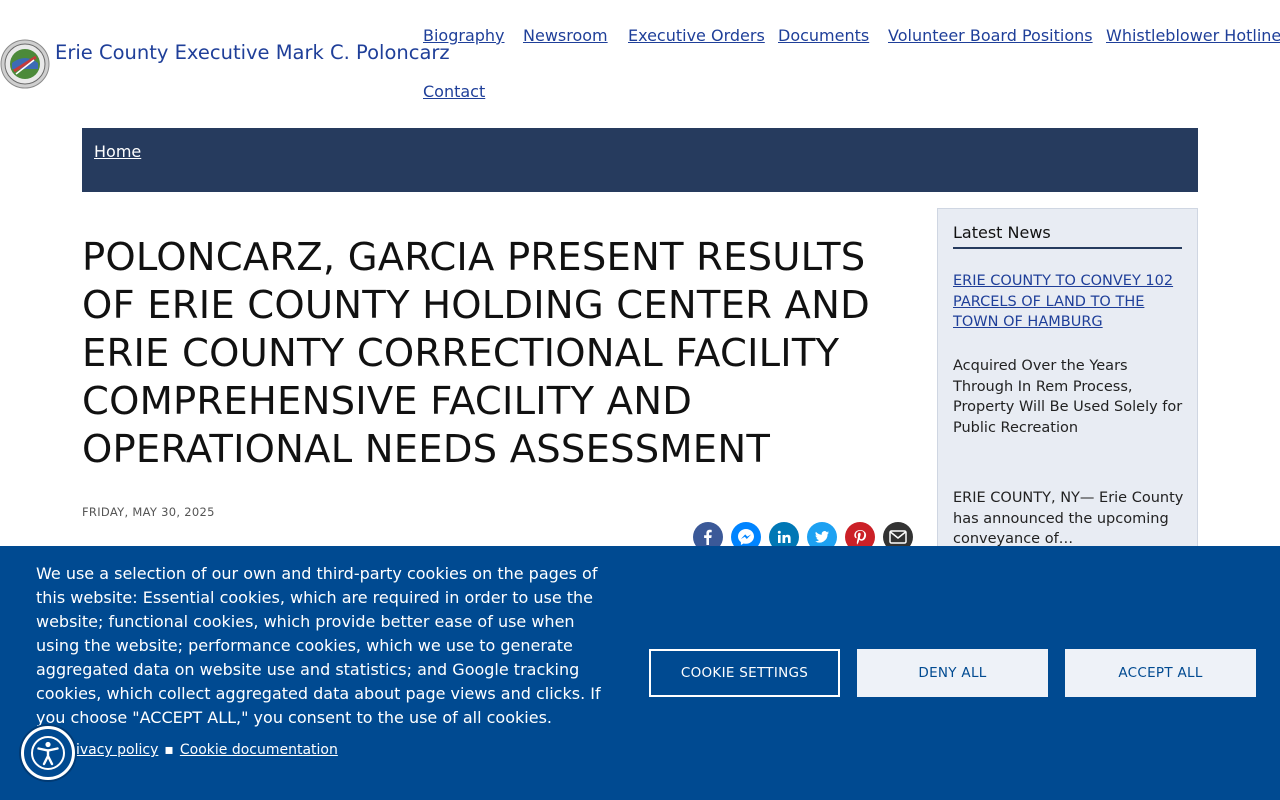 The width and height of the screenshot is (1280, 800). I want to click on breadcrumb-home-link: Home, so click(117, 151).